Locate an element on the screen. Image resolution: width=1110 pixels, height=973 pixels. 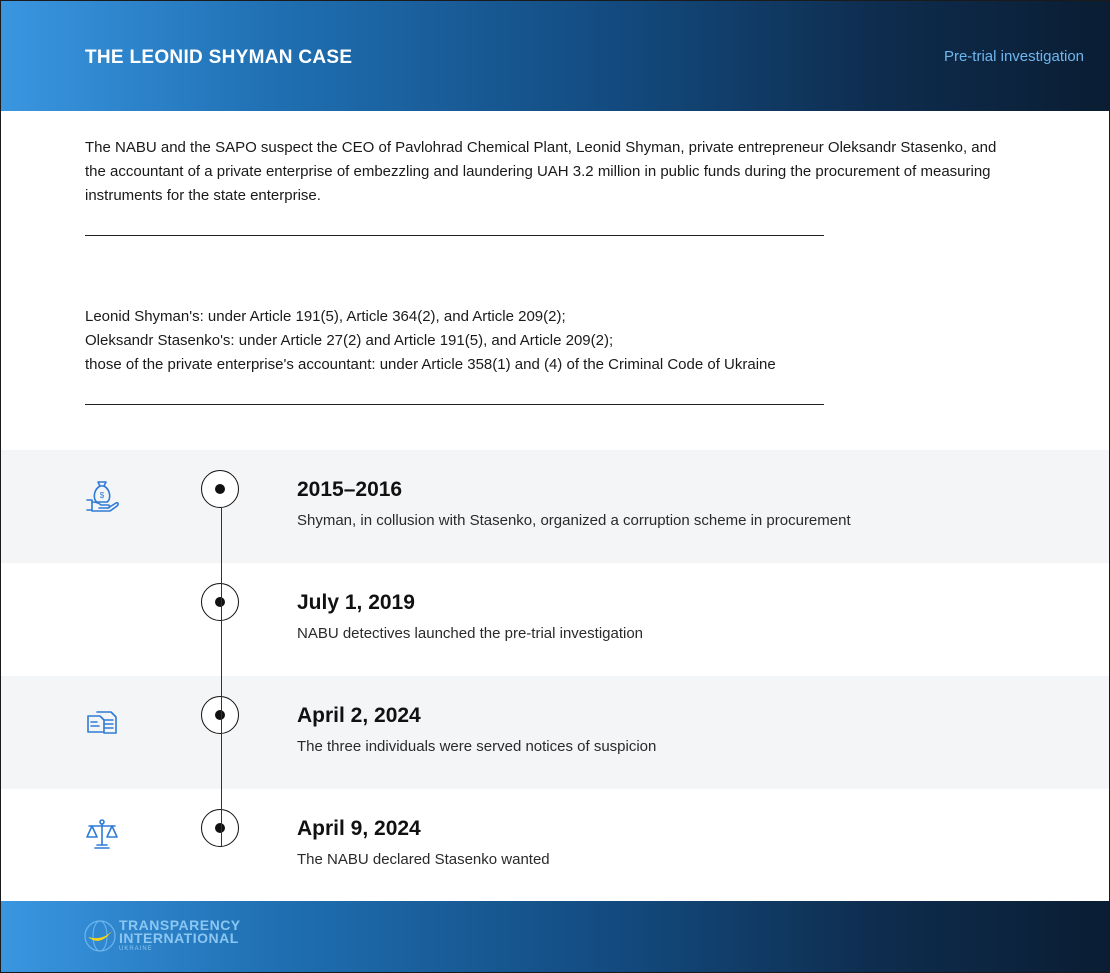
money-bag-hand-icon: $ is located at coordinates (102, 496).